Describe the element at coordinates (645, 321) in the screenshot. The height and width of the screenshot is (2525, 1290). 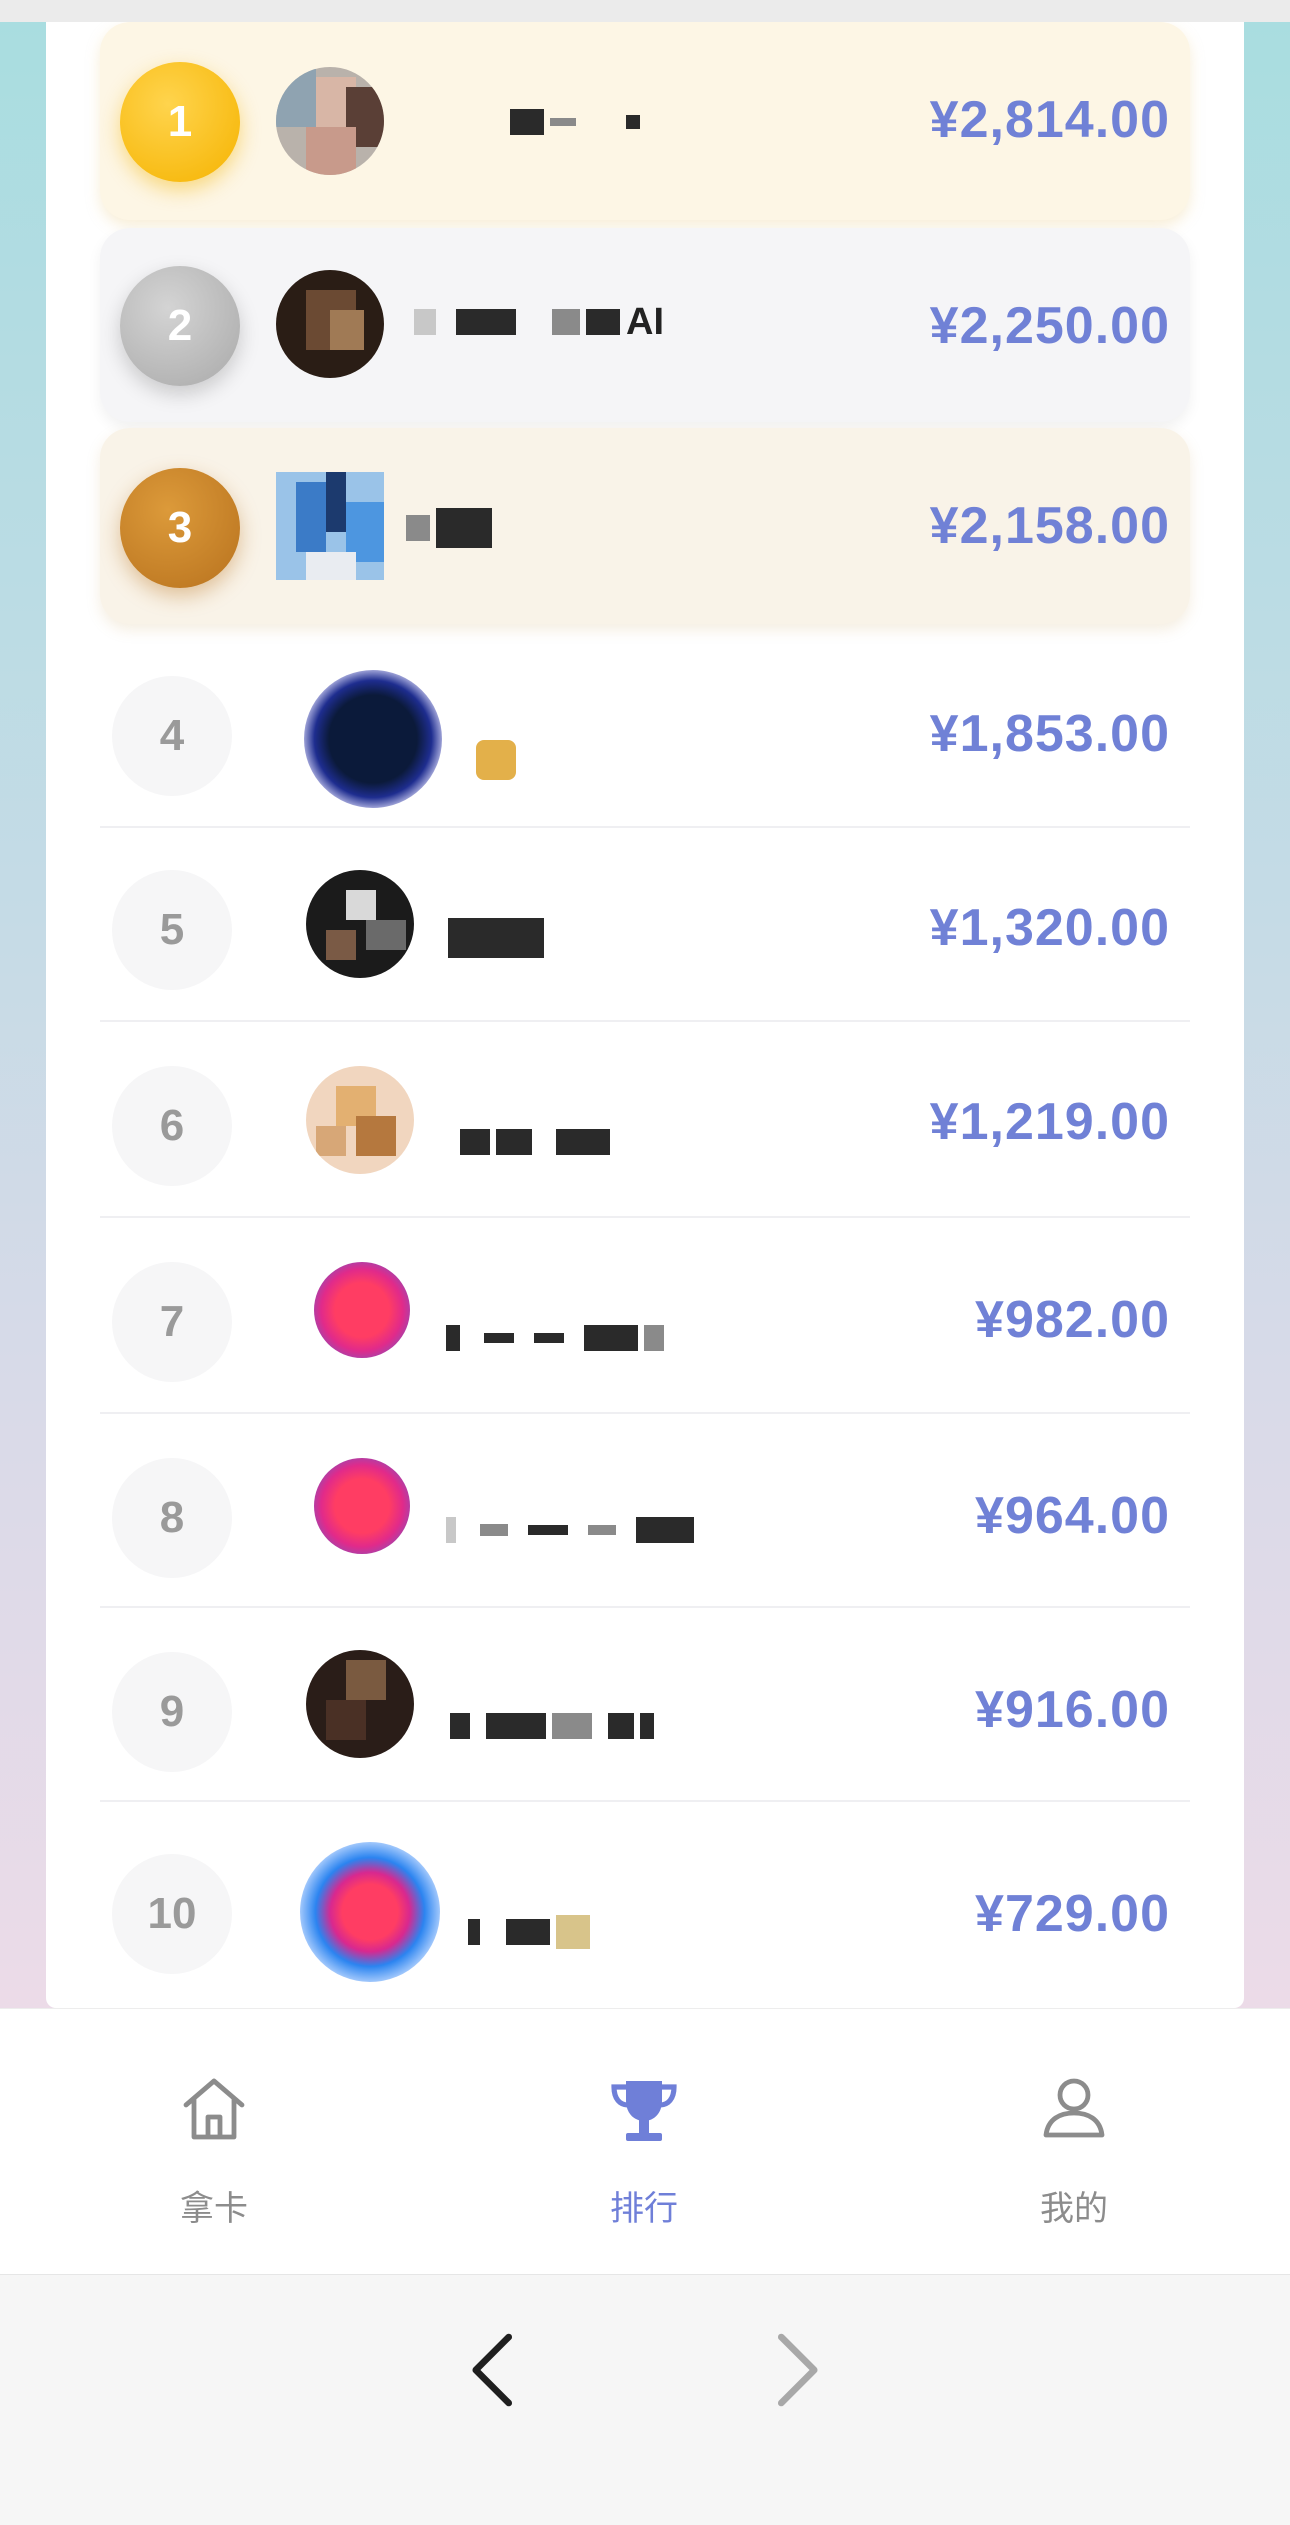
I see `user-nickname-suffix: AI` at that location.